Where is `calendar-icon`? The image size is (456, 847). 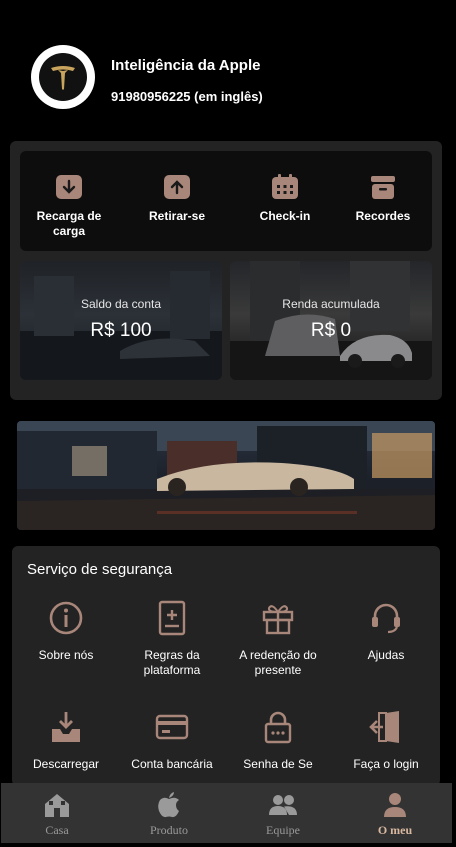 calendar-icon is located at coordinates (285, 187).